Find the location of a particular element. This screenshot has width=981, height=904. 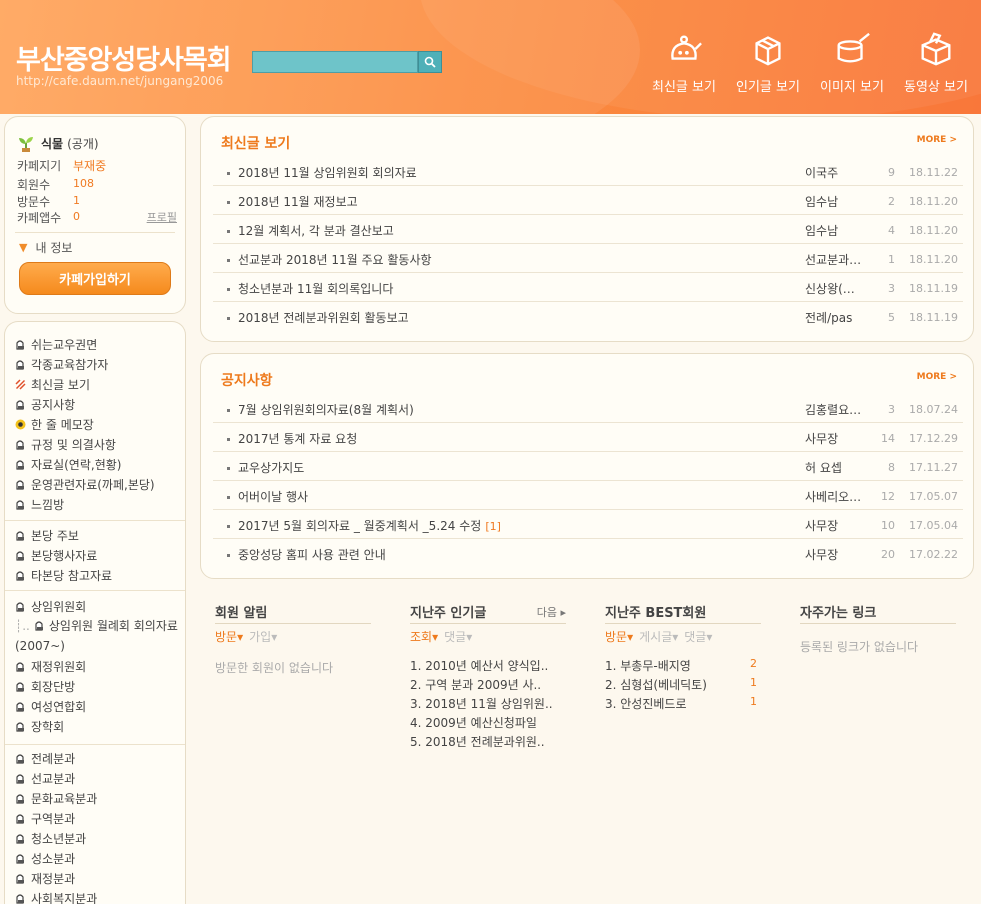

best-member-item: 2. 심형섭(베네딕토) 1 is located at coordinates (683, 685).